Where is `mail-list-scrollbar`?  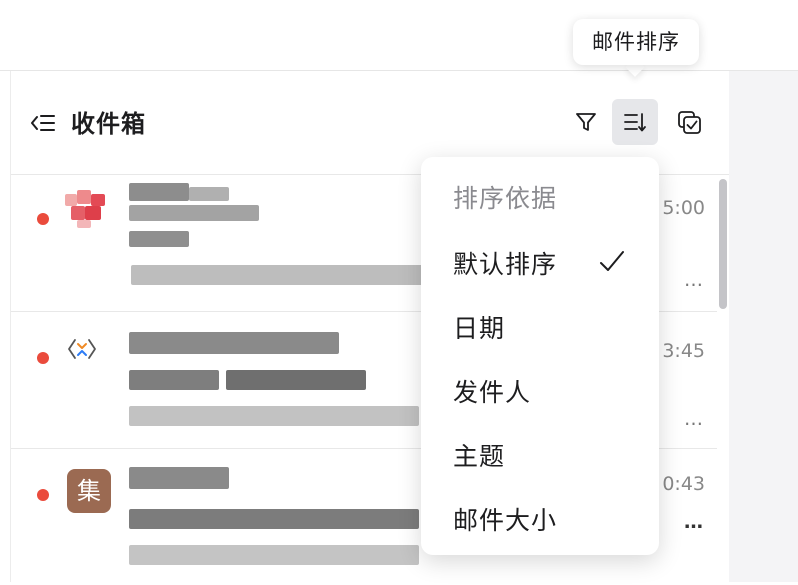 mail-list-scrollbar is located at coordinates (723, 378).